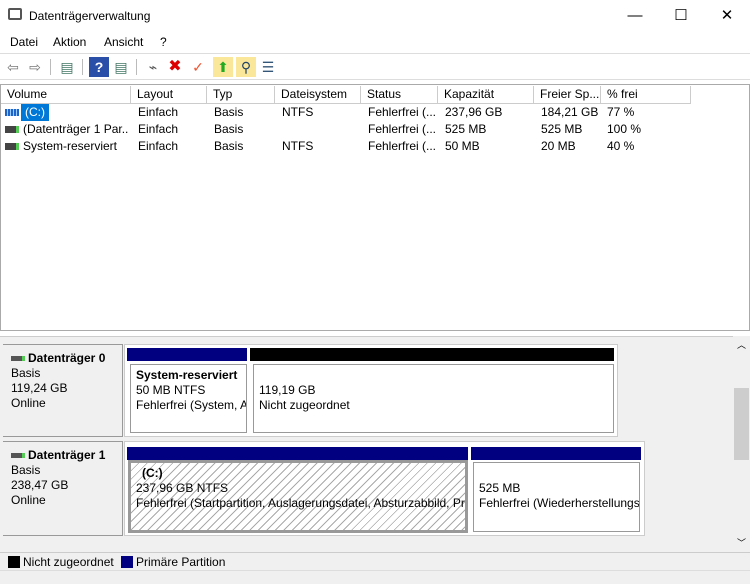 The height and width of the screenshot is (584, 750). What do you see at coordinates (433, 398) in the screenshot?
I see `partition-unallocated: 119,19 GB Nicht zugeordnet` at bounding box center [433, 398].